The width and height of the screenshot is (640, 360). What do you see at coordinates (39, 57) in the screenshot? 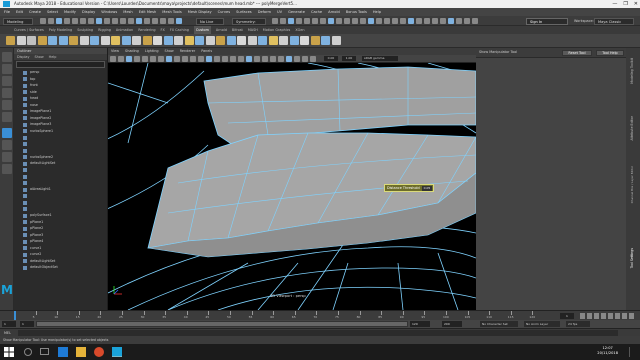
I see `outliner-menu-show: Show` at bounding box center [39, 57].